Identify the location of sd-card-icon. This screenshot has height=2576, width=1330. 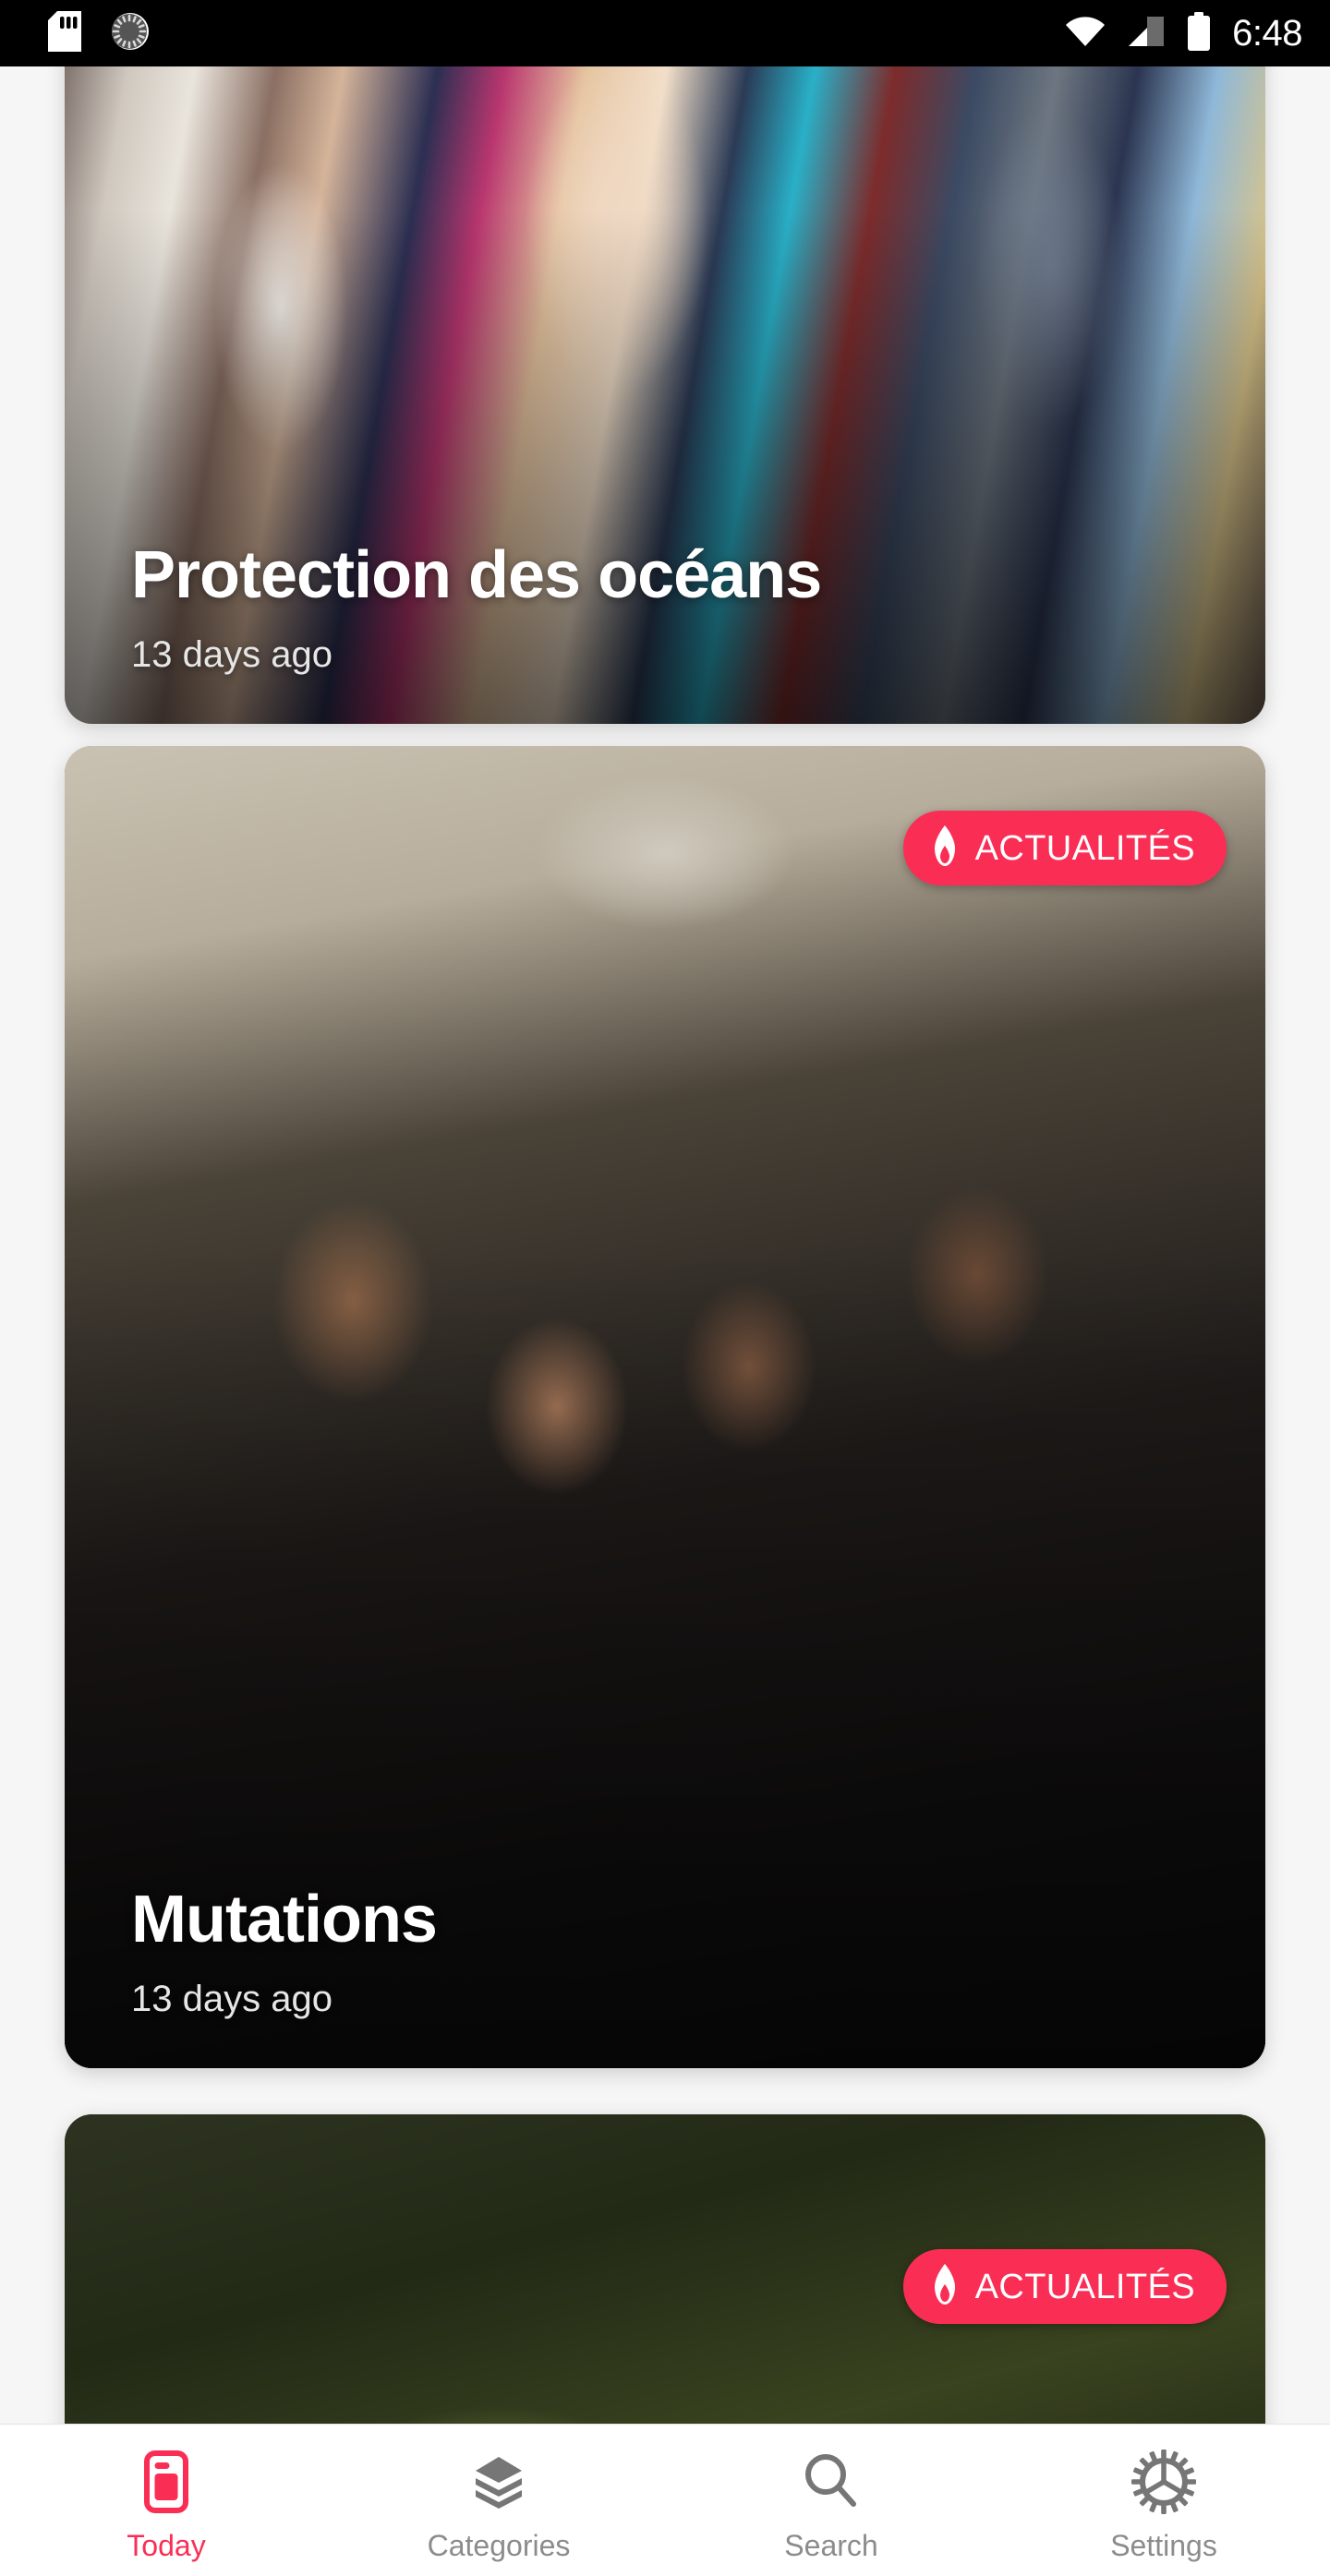
(64, 33).